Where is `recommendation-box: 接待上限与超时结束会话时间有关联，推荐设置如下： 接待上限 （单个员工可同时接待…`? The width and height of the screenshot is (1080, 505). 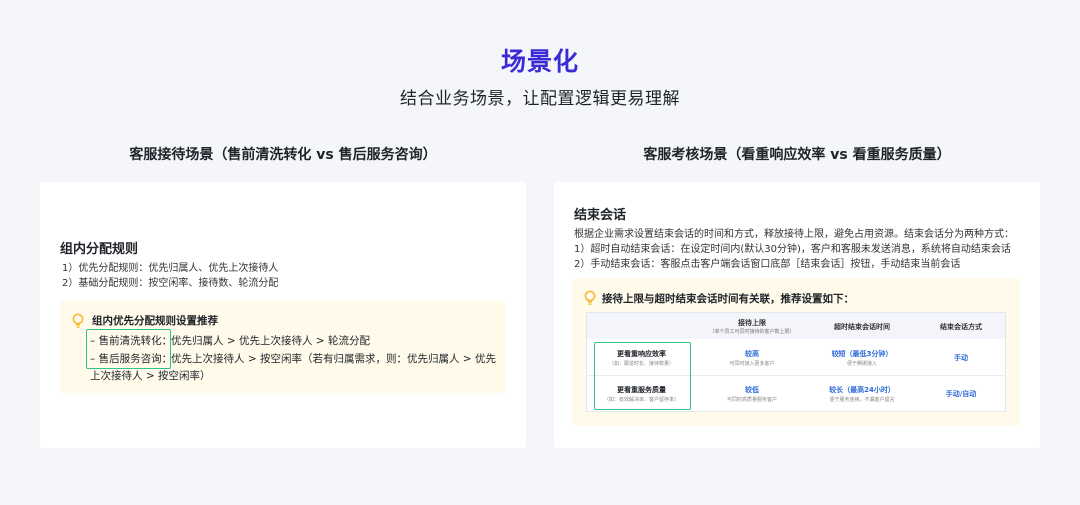 recommendation-box: 接待上限与超时结束会话时间有关联，推荐设置如下： 接待上限 （单个员工可同时接待… is located at coordinates (796, 352).